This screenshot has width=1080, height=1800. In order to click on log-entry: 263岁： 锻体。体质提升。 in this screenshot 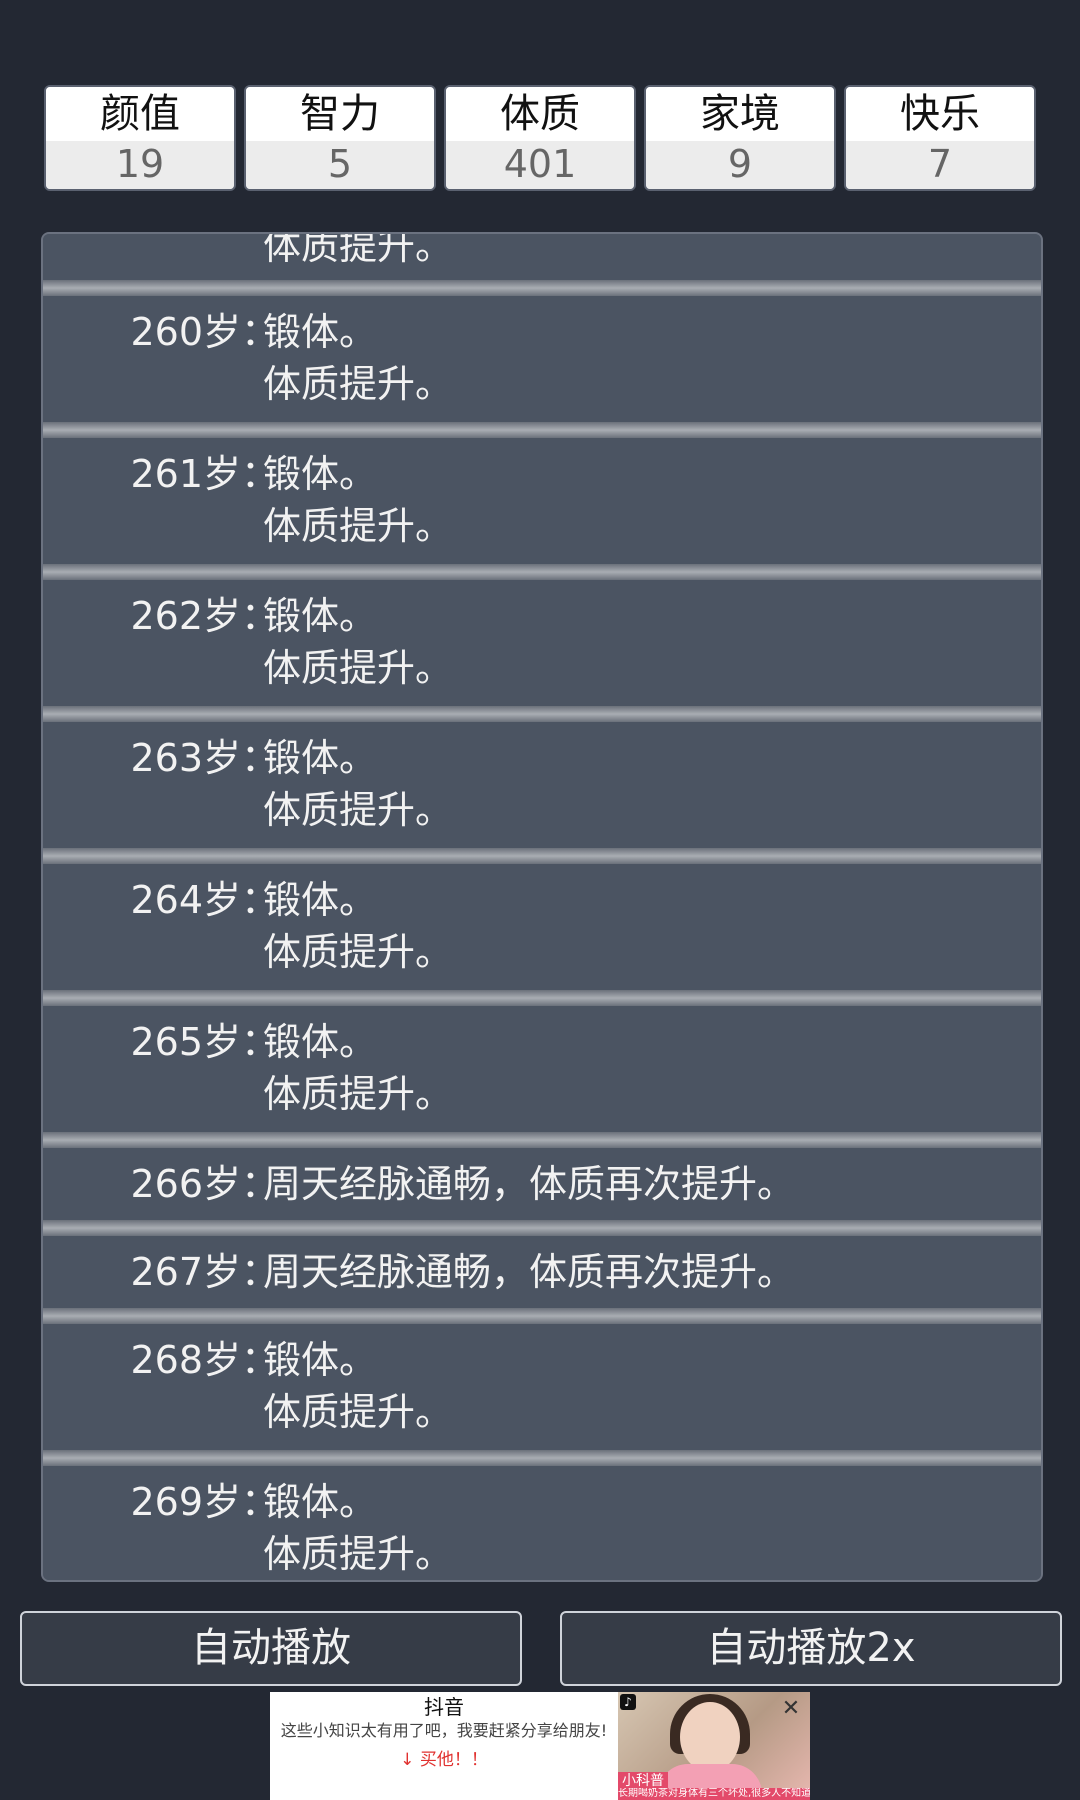, I will do `click(542, 785)`.